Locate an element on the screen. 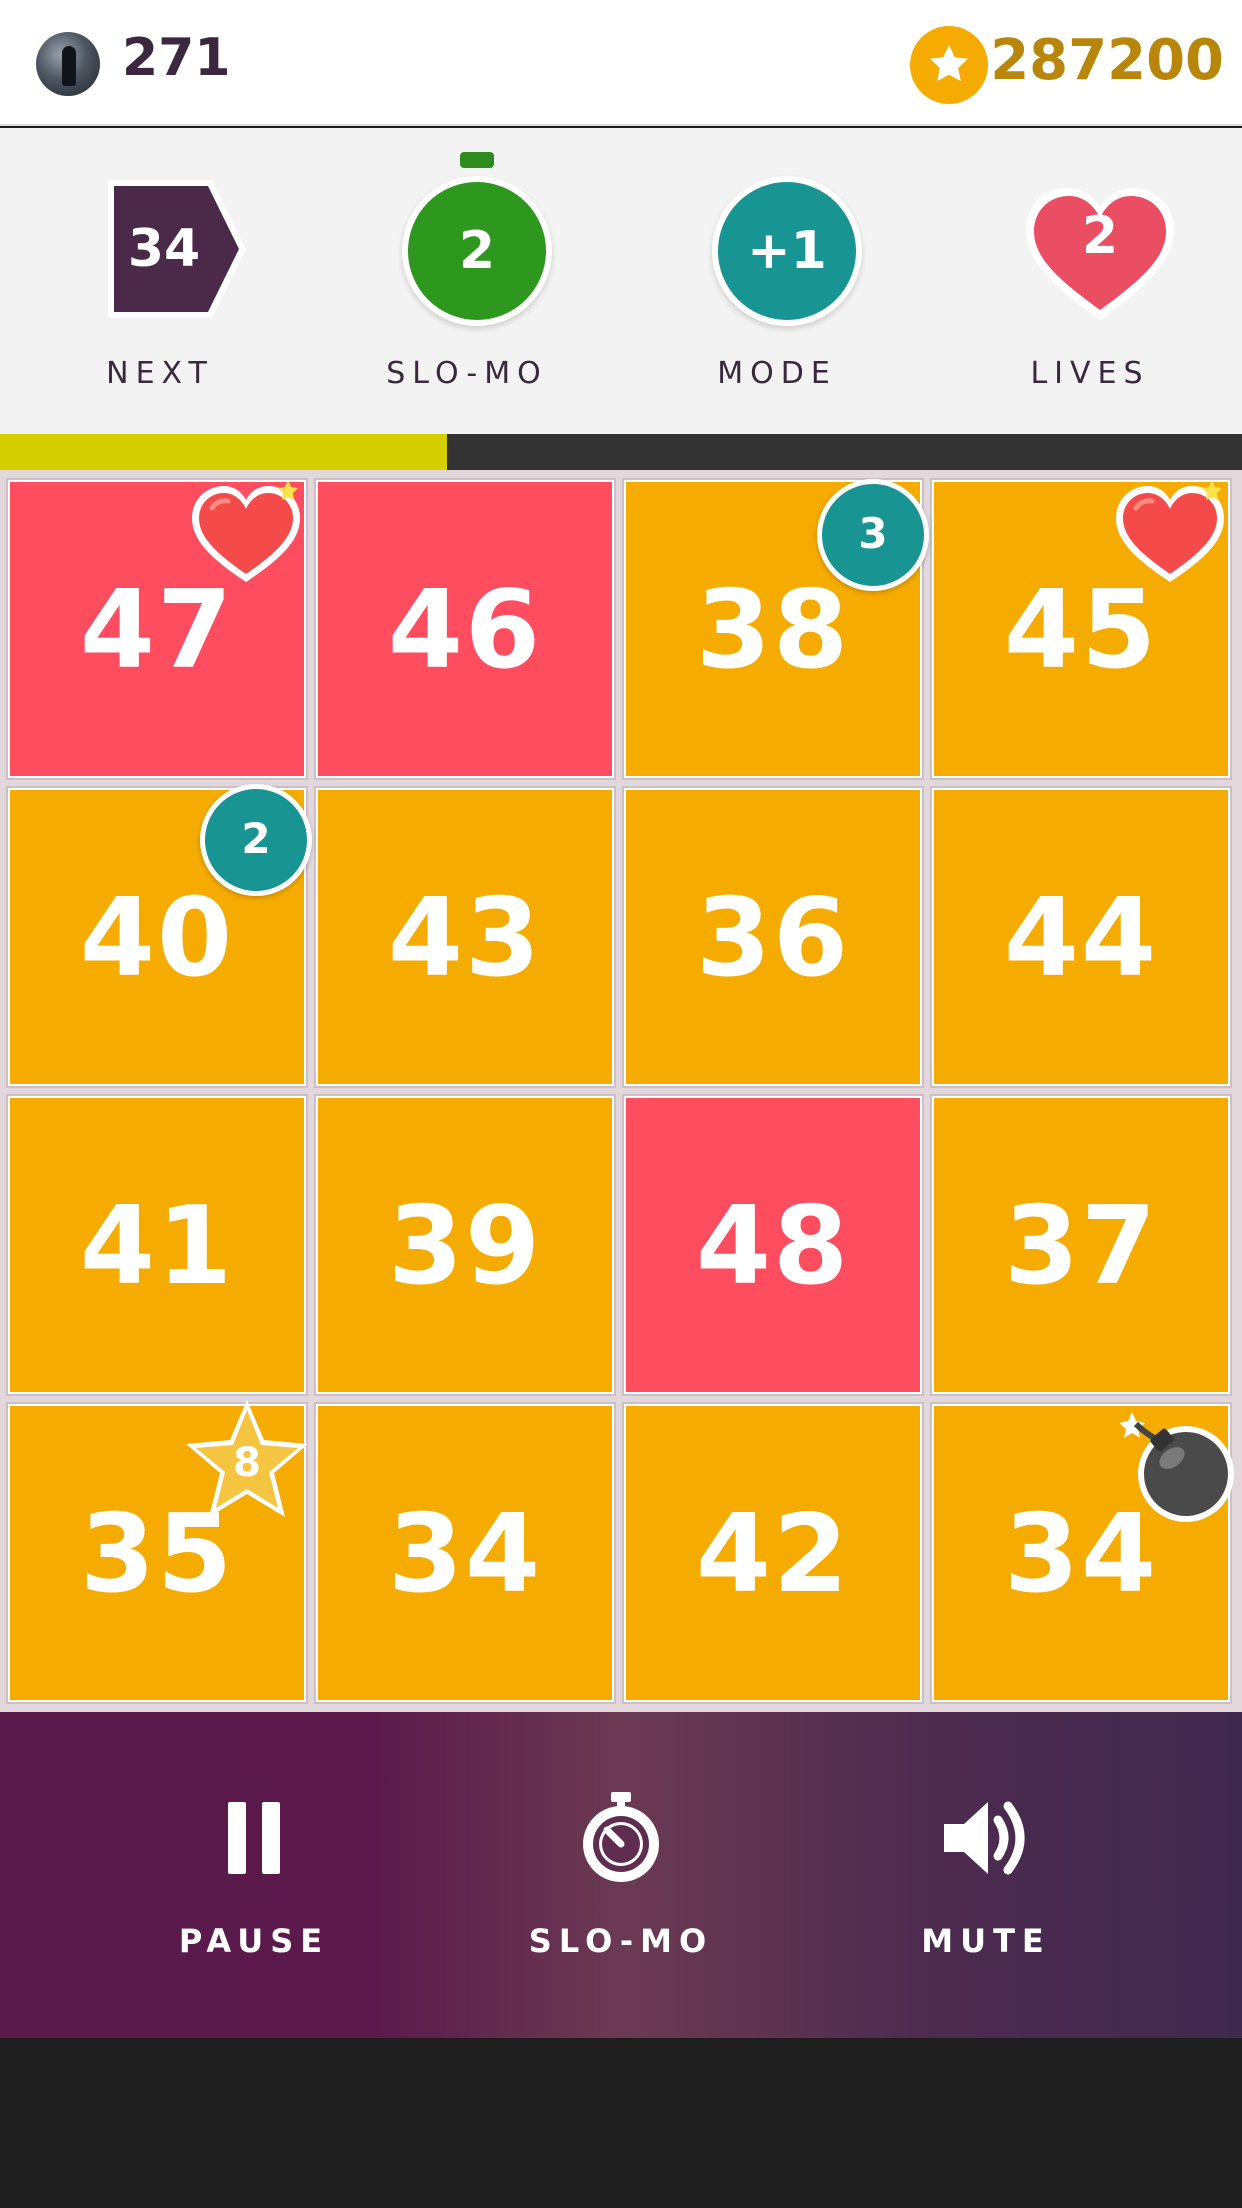 The height and width of the screenshot is (2208, 1242). status-panel: 34 NEXT 2 SLO-MO +1 MODE 2 LIVES is located at coordinates (621, 281).